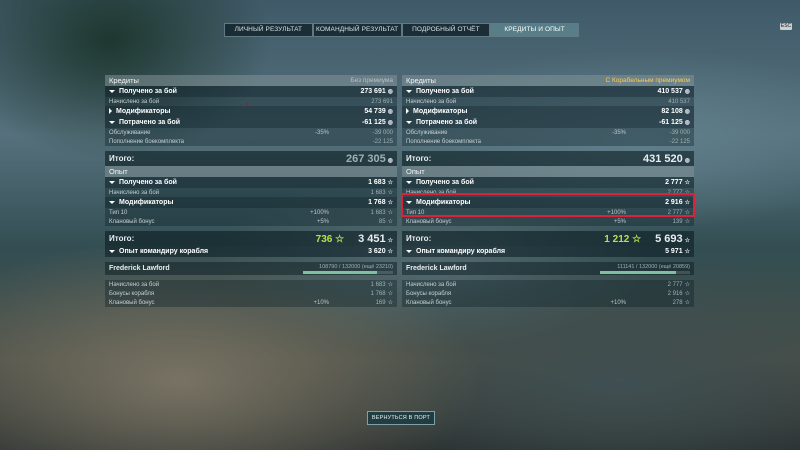 The image size is (800, 450). I want to click on credits-total-label: Итого:, so click(122, 158).